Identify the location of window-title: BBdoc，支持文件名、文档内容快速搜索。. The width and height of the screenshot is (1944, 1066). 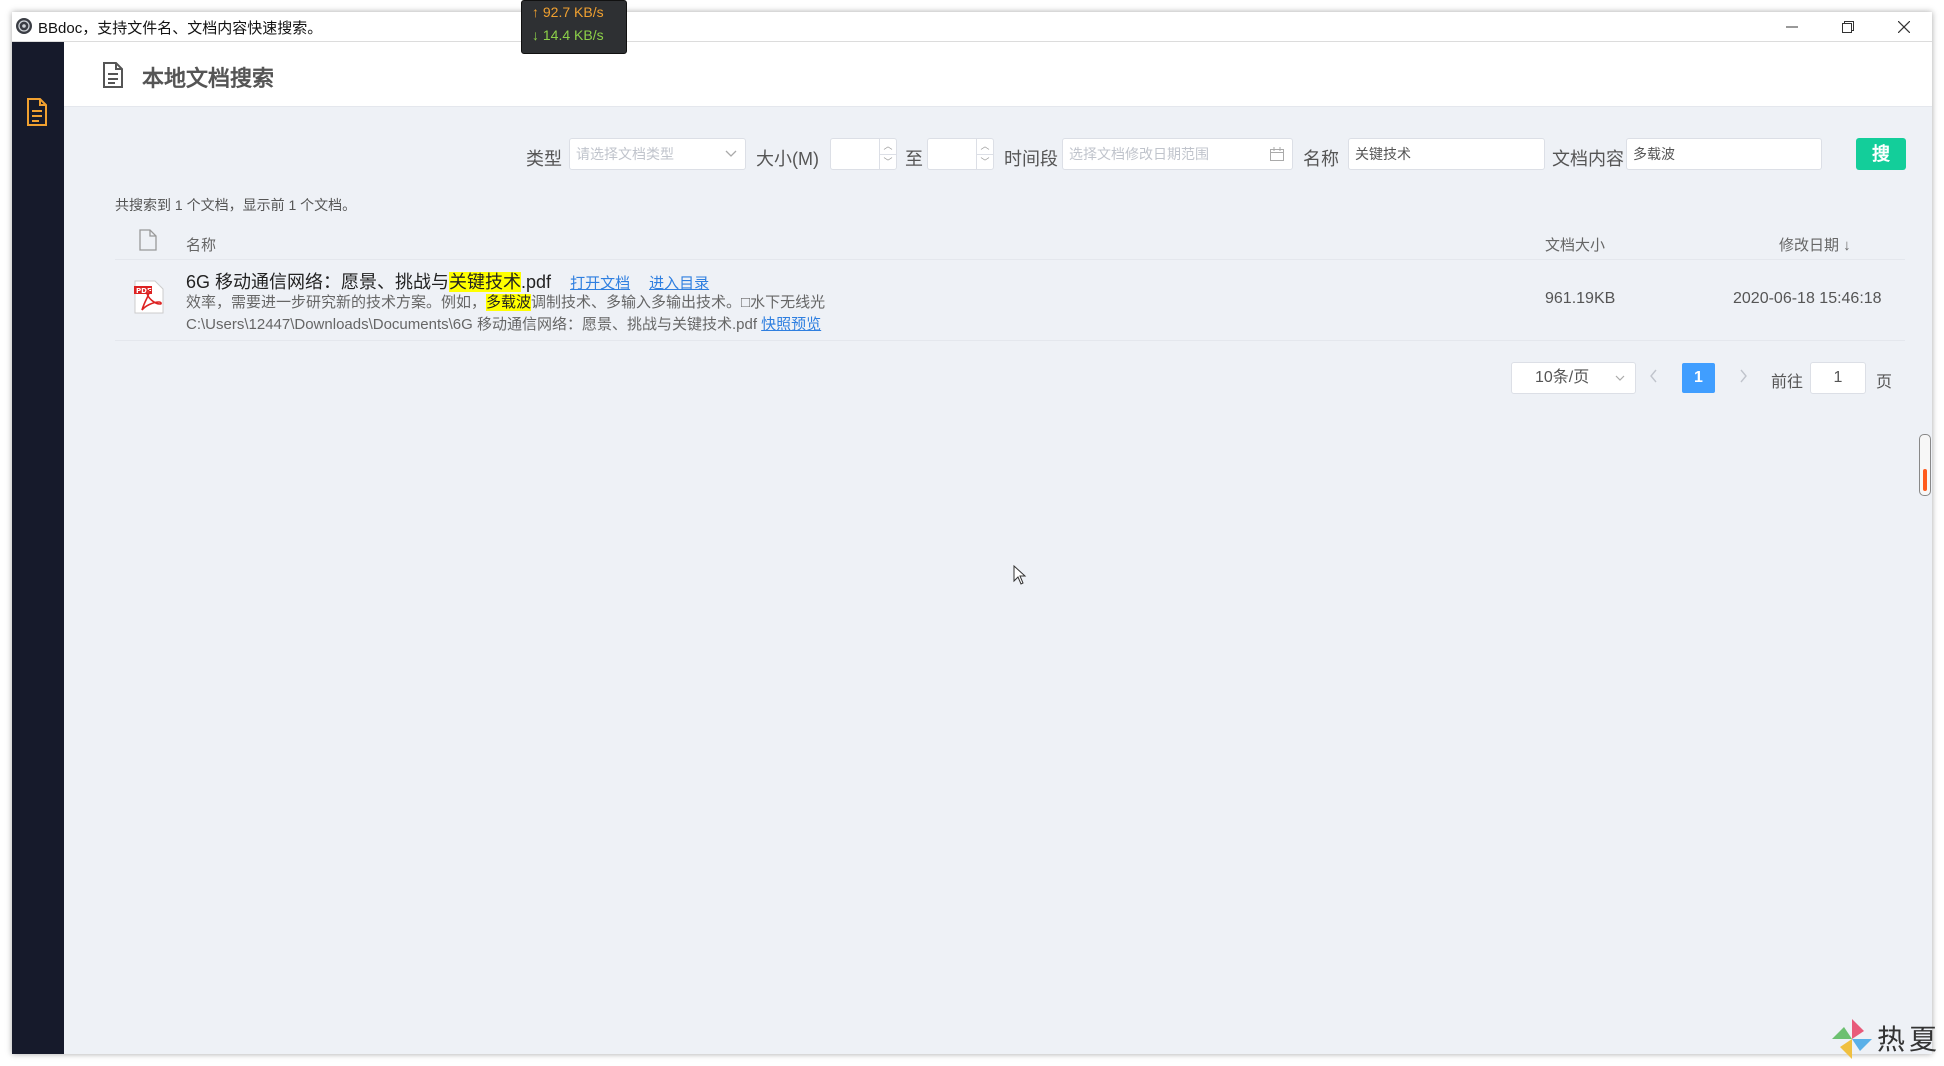
(180, 28).